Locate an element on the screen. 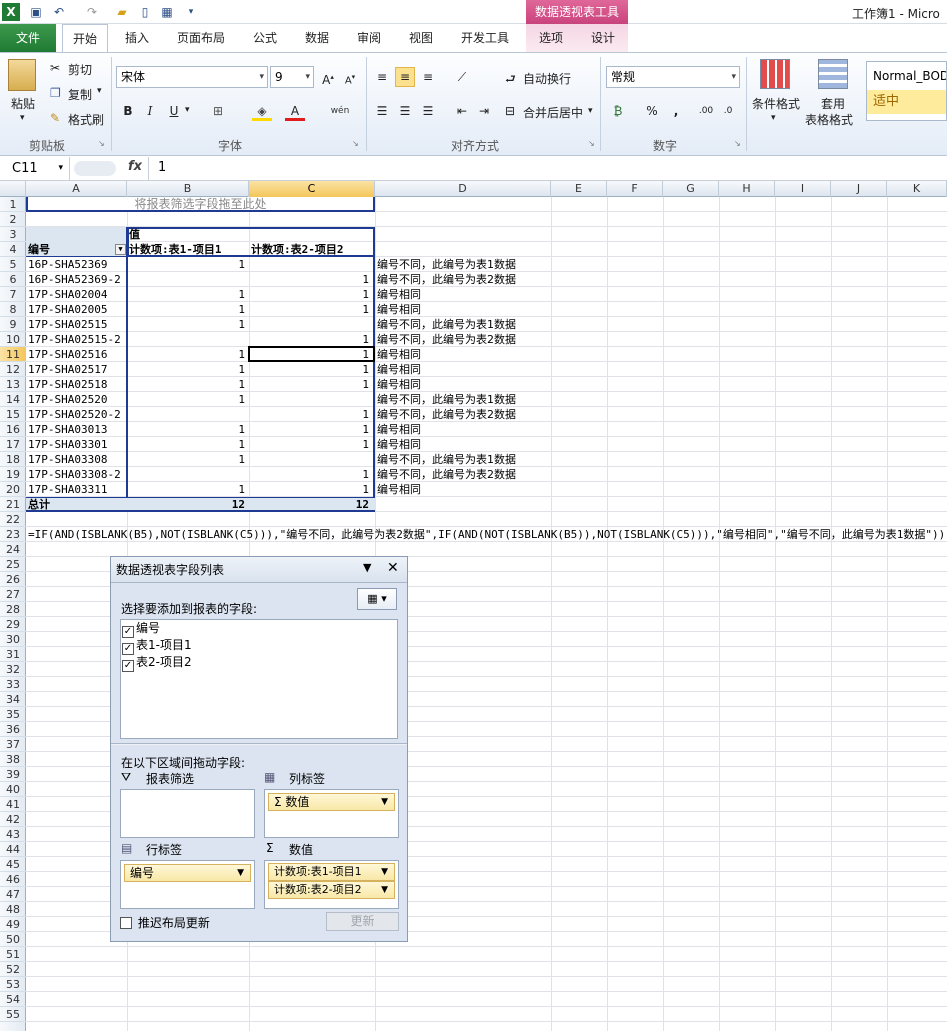 The height and width of the screenshot is (1031, 947). row-header: 20 is located at coordinates (13, 489).